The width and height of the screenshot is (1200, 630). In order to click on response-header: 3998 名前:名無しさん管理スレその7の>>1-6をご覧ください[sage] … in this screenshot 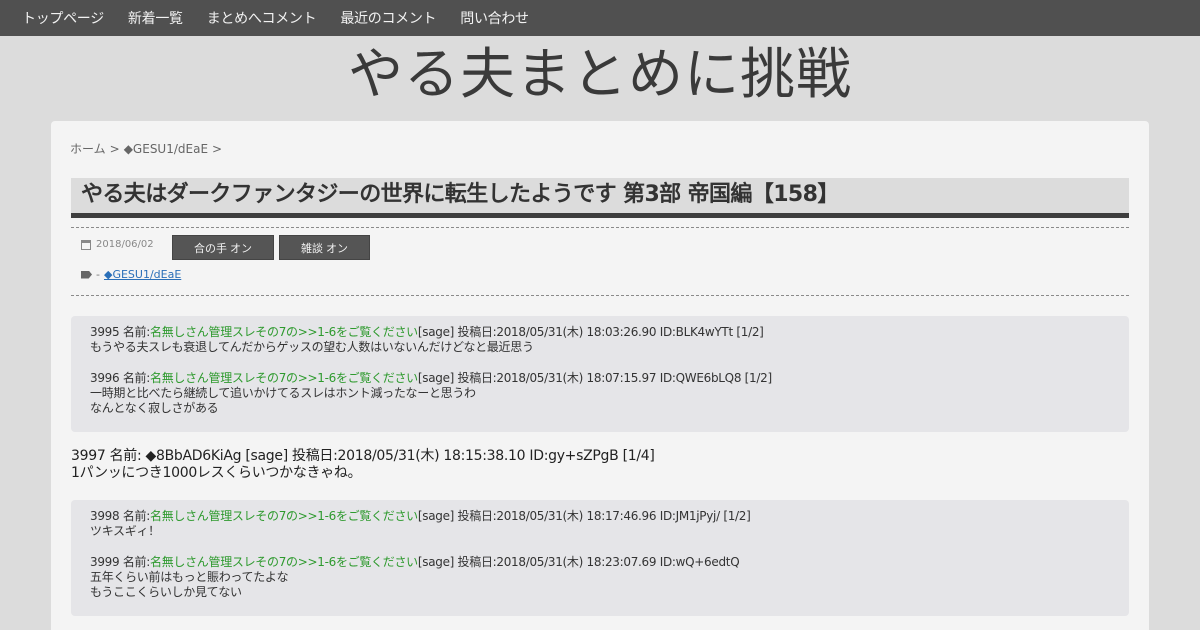, I will do `click(600, 516)`.